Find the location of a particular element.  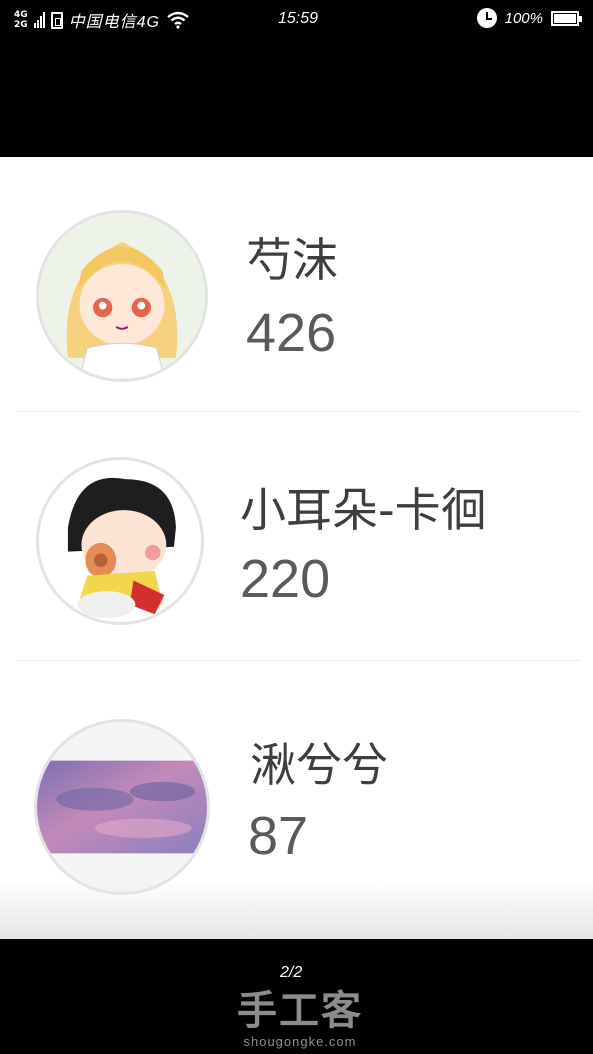

watermark-logo: 手工客 shougongke.com is located at coordinates (300, 1013).